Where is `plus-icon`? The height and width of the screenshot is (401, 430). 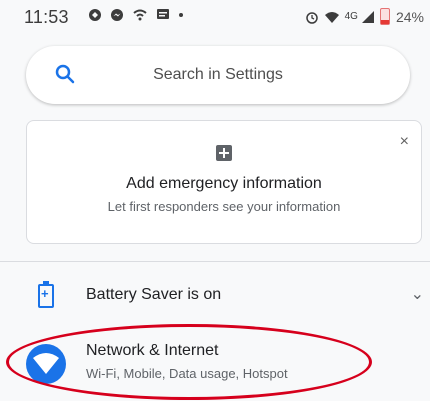 plus-icon is located at coordinates (224, 153).